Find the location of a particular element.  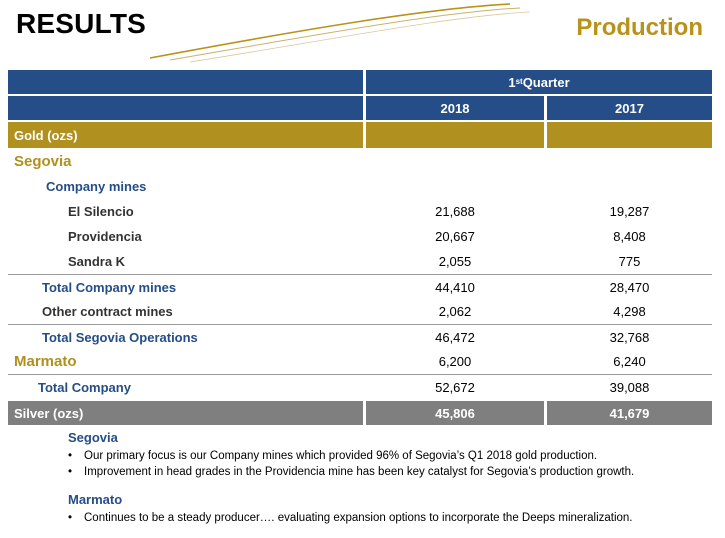

silver-row: Silver (ozs) 45,806 41,679 is located at coordinates (360, 413).